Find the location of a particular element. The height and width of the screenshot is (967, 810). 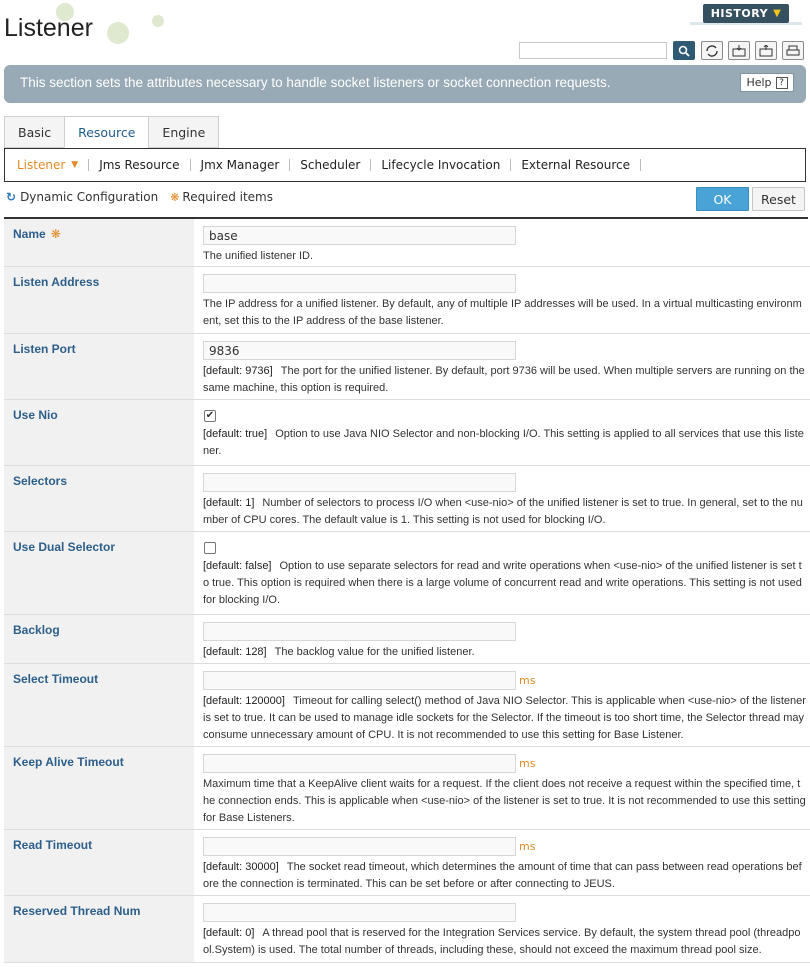

field-label: Select Timeout is located at coordinates (99, 705).